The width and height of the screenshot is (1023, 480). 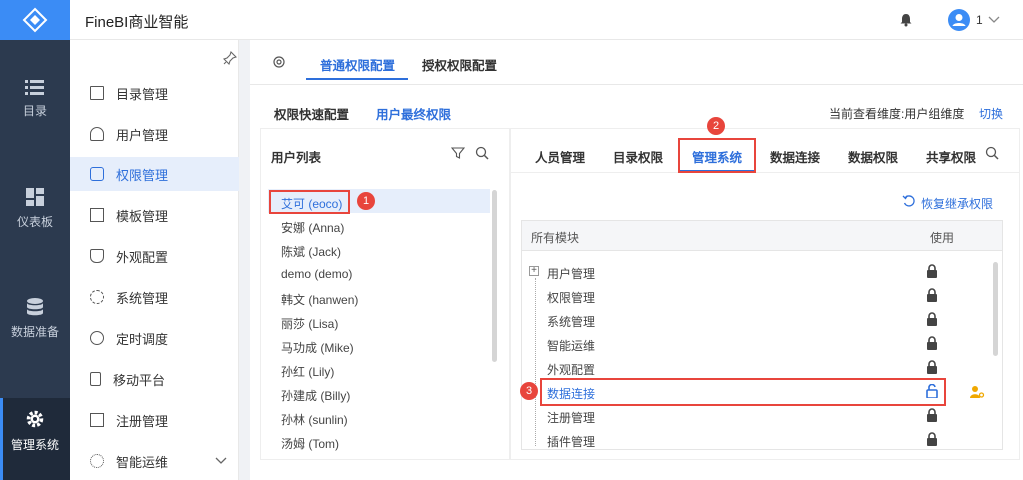 What do you see at coordinates (366, 201) in the screenshot?
I see `step-badge-1: 1` at bounding box center [366, 201].